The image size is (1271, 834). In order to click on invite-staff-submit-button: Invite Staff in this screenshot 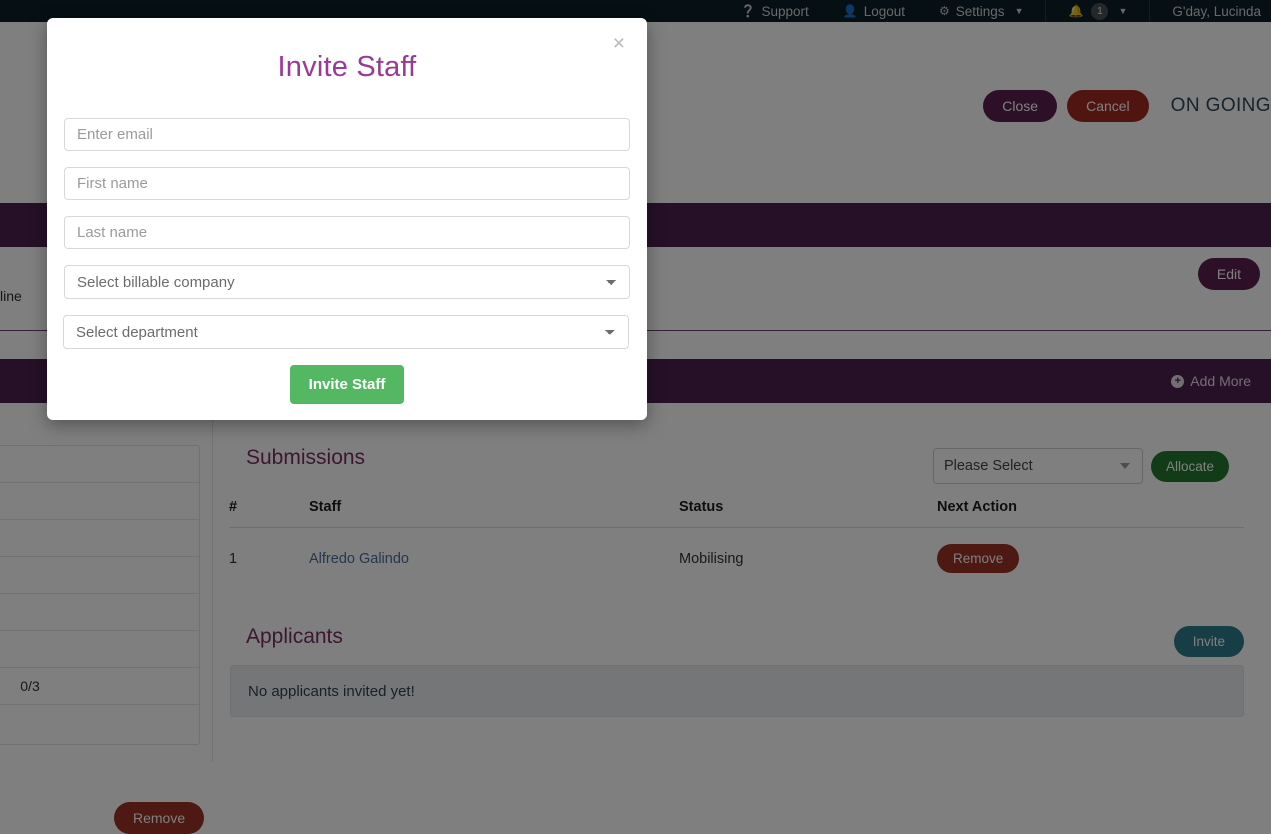, I will do `click(347, 384)`.